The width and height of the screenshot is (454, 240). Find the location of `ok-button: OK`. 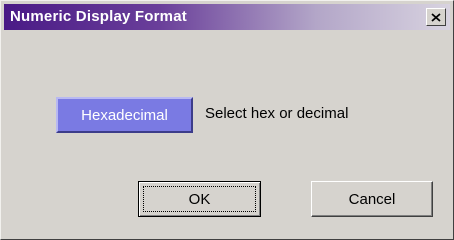

ok-button: OK is located at coordinates (199, 199).